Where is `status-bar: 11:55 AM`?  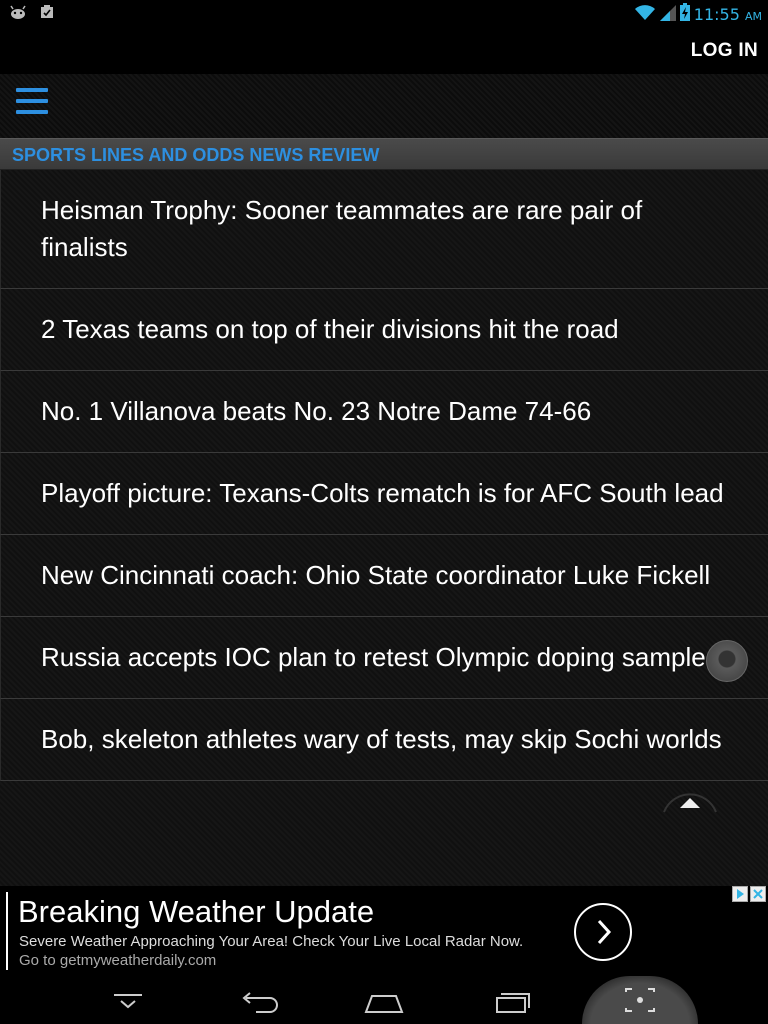
status-bar: 11:55 AM is located at coordinates (384, 13).